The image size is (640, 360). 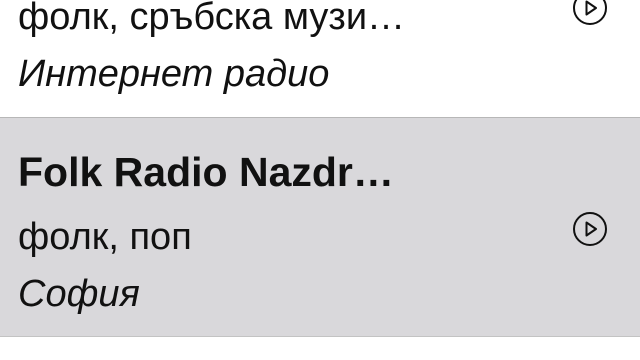 I want to click on station-location: Интернет радио, so click(x=174, y=74).